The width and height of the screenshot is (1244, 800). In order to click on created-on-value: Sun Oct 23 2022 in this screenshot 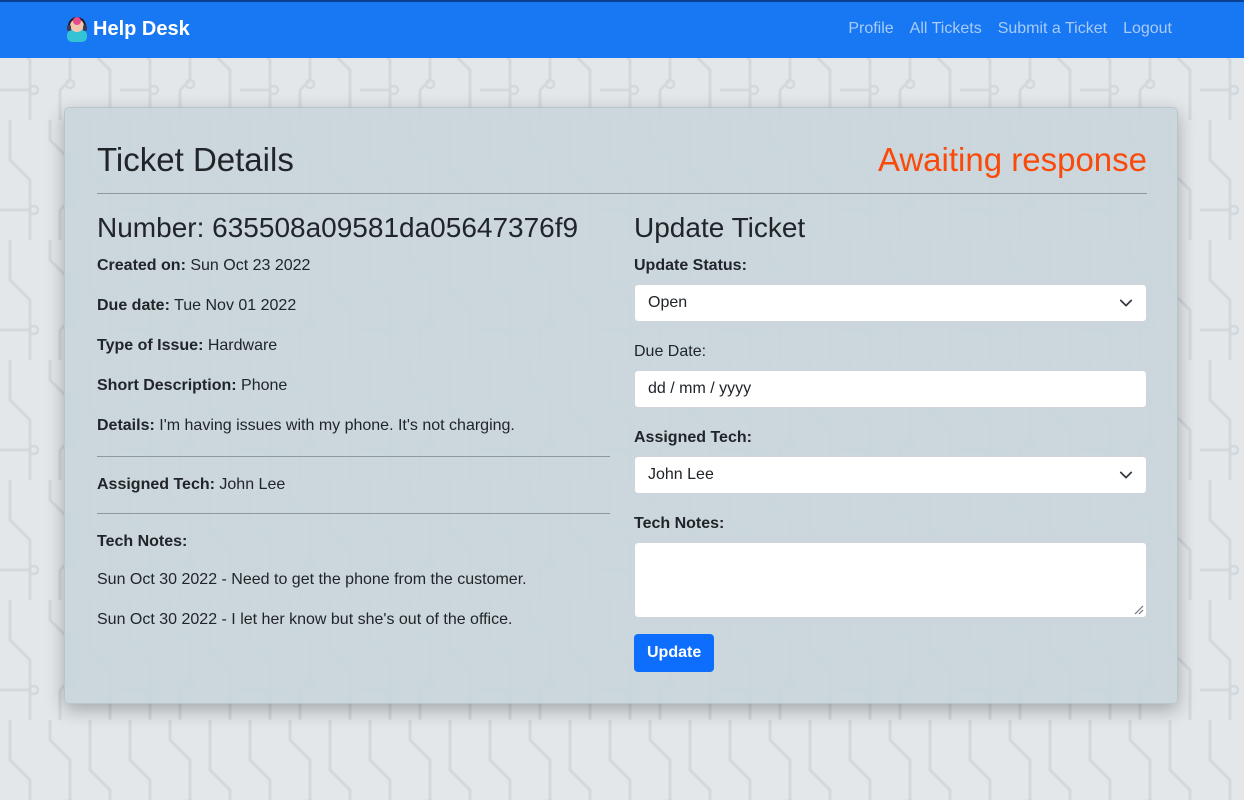, I will do `click(250, 265)`.